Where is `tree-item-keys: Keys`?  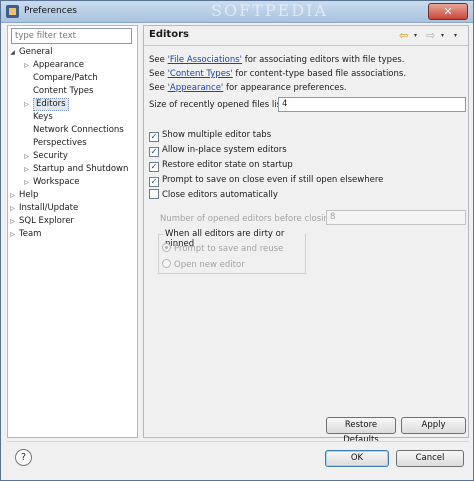 tree-item-keys: Keys is located at coordinates (72, 117).